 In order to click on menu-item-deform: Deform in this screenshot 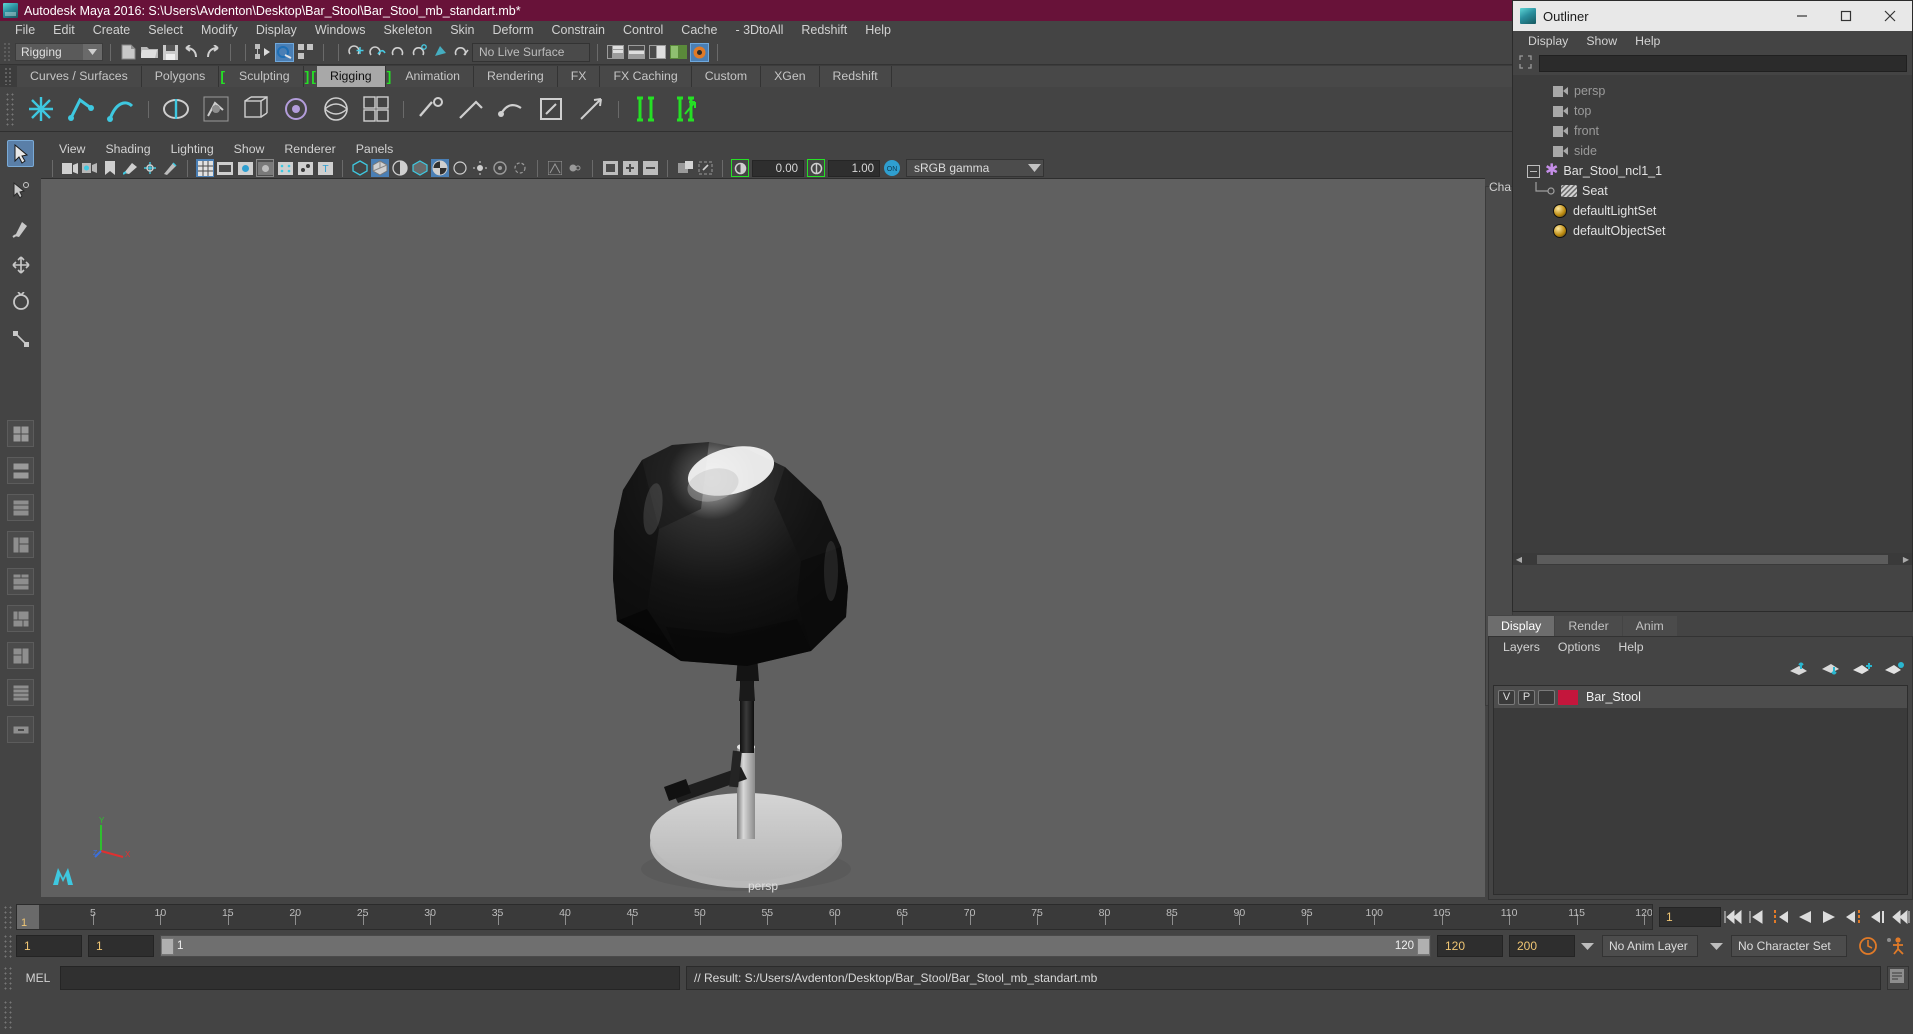, I will do `click(513, 30)`.